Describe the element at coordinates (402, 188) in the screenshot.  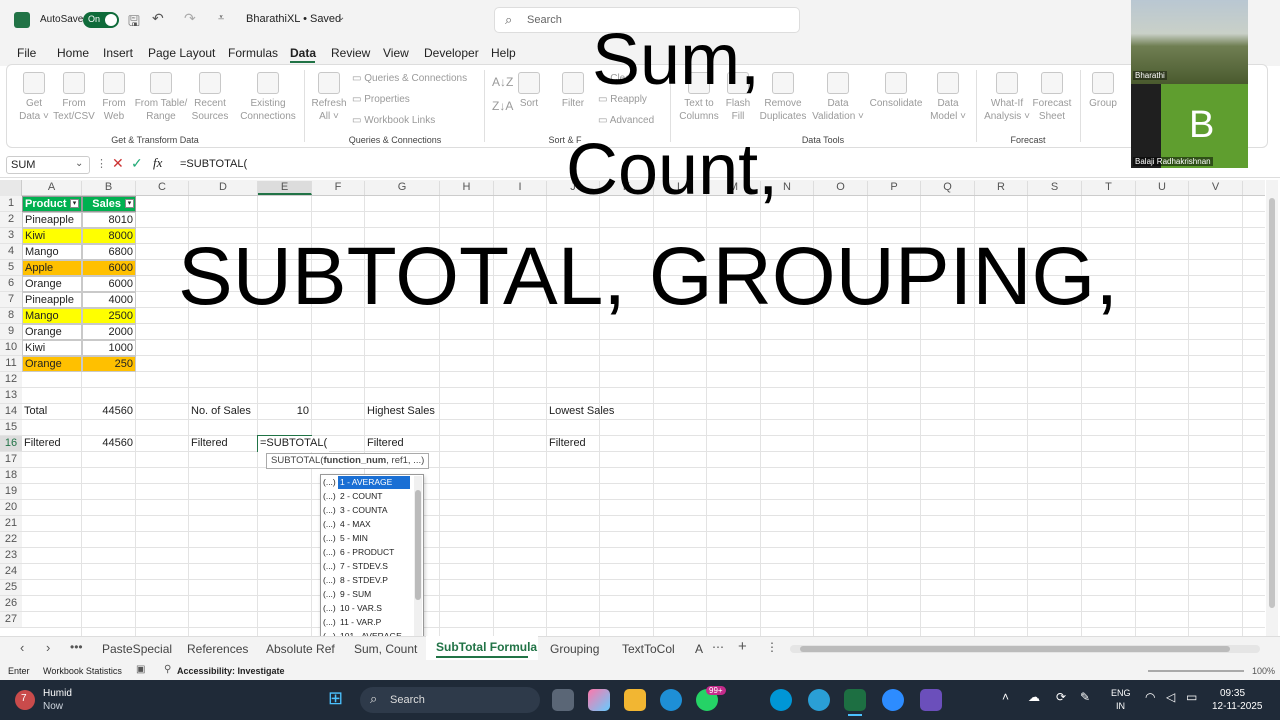
I see `column-header: G` at that location.